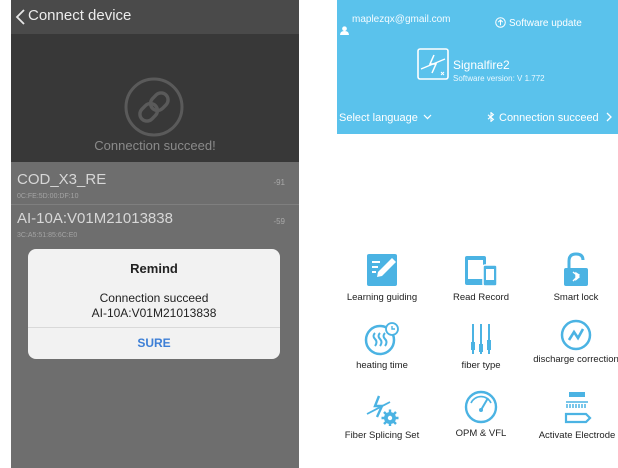  Describe the element at coordinates (154, 313) in the screenshot. I see `dialog-message-line2: AI-10A:V01M21013838` at that location.